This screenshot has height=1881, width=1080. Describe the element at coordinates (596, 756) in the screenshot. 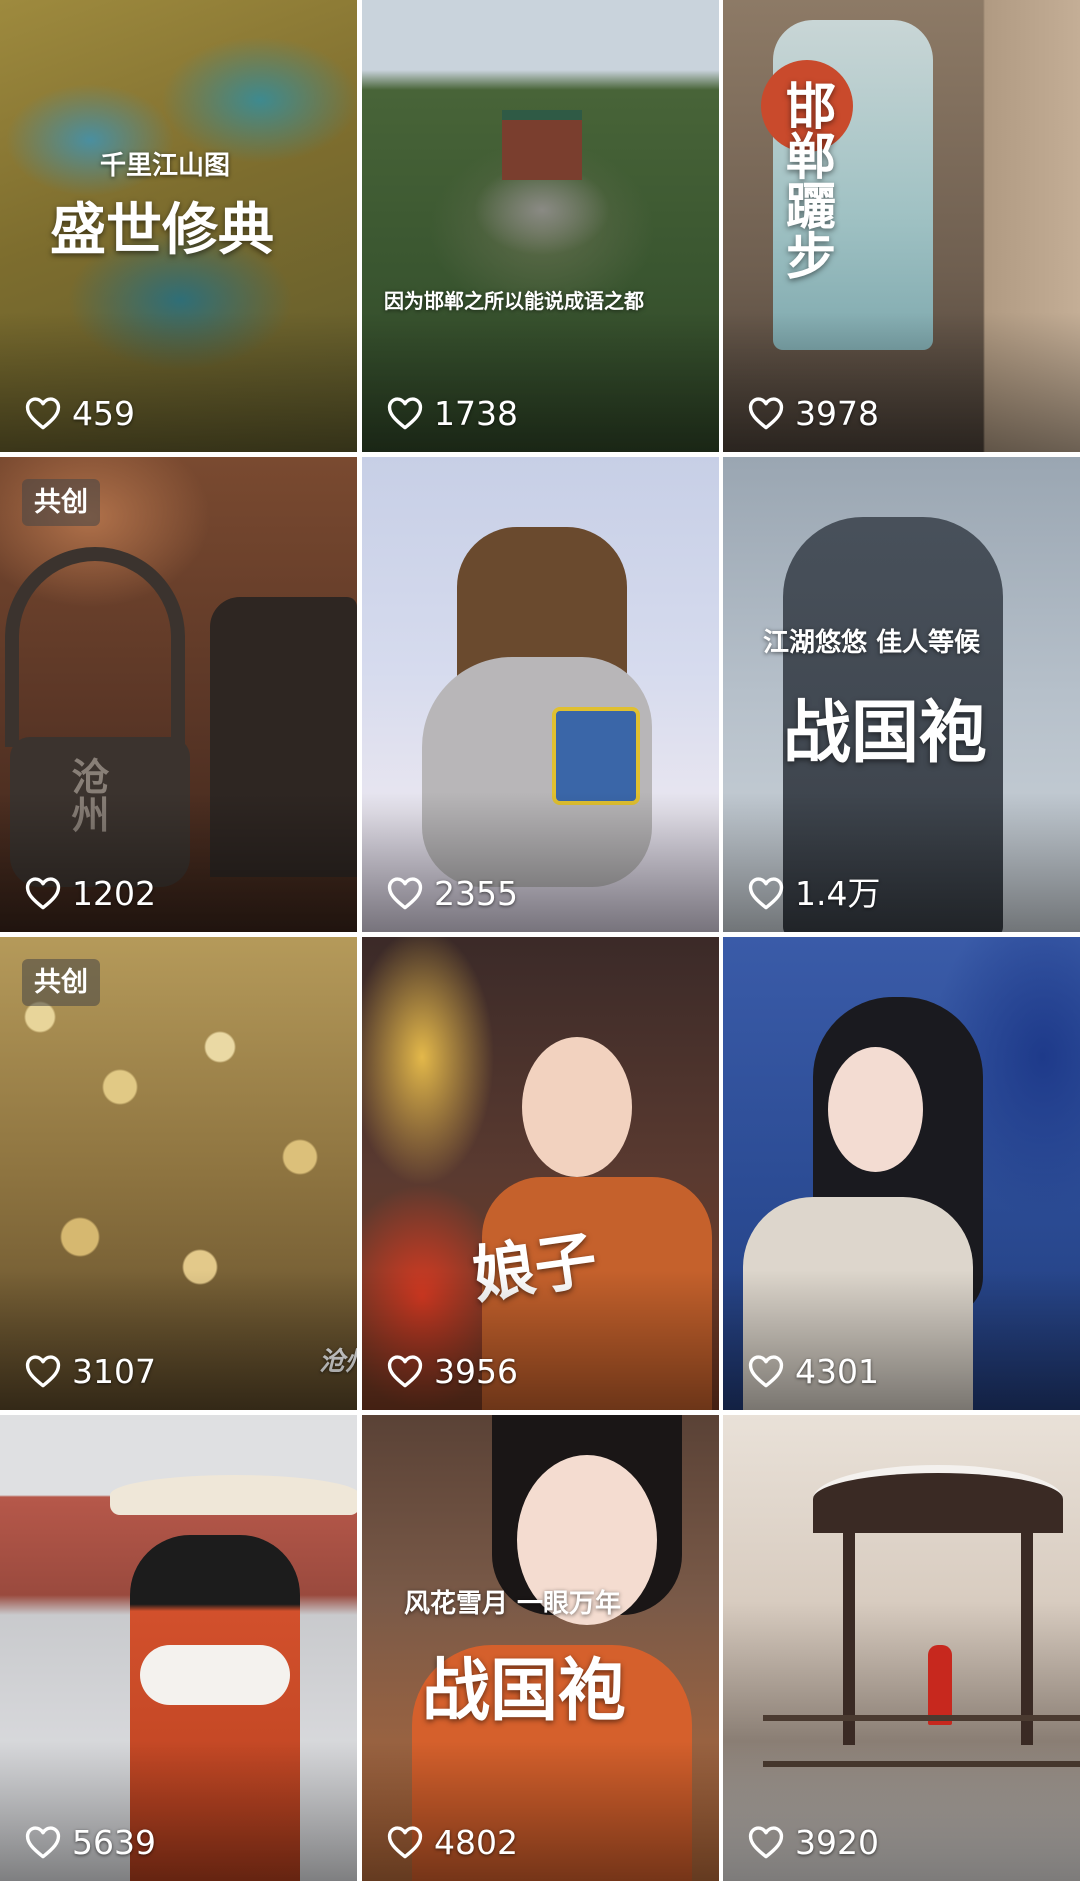

I see `thumbnail-saddle` at that location.